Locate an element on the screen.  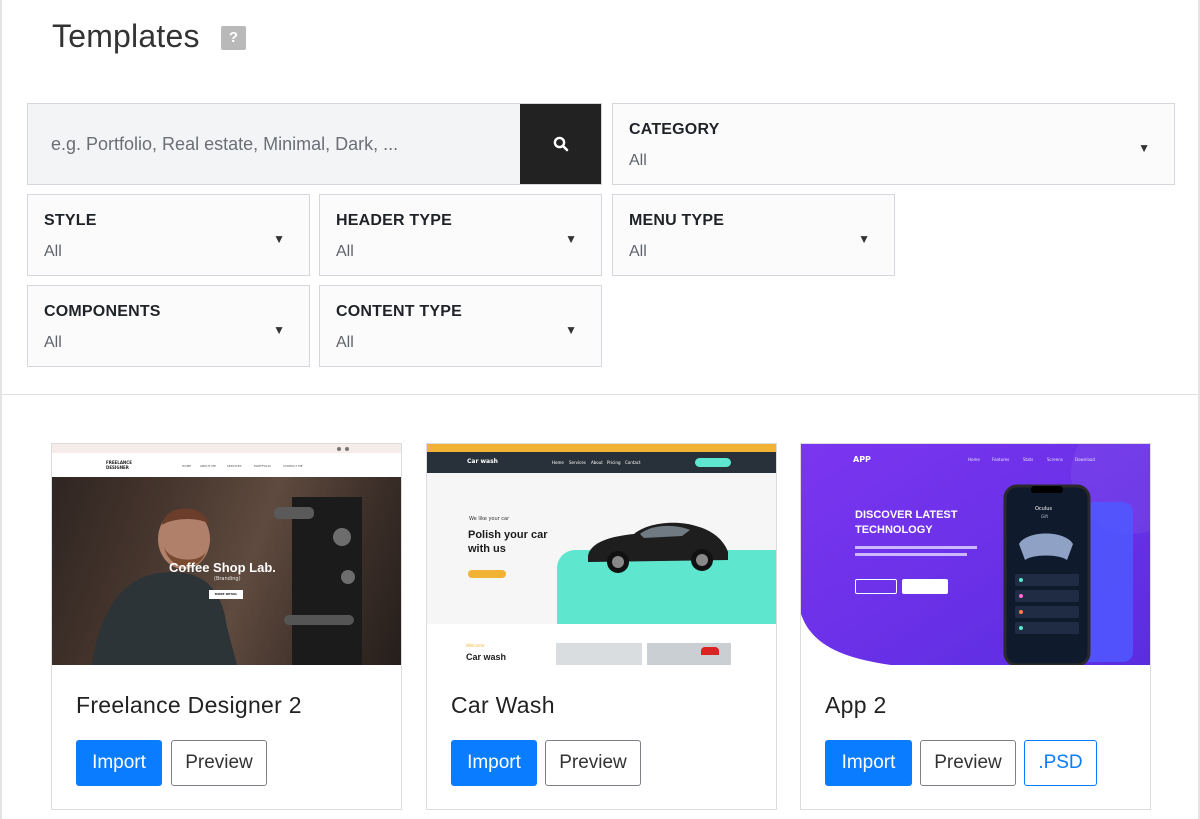
thumb-nav-item: Pricing is located at coordinates (614, 462).